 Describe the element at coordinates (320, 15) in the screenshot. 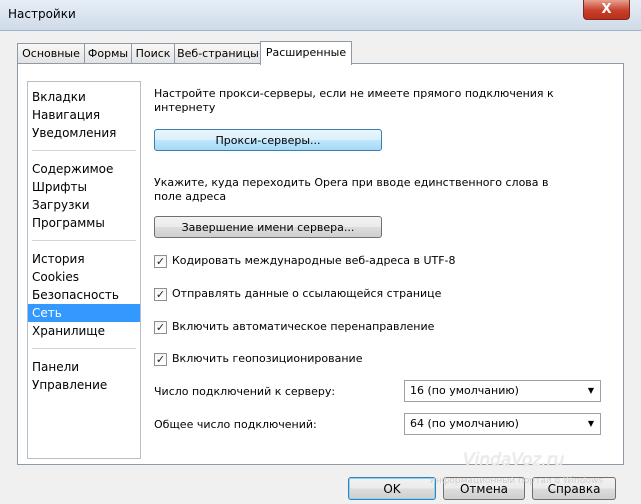

I see `title-bar: Настройки X` at that location.